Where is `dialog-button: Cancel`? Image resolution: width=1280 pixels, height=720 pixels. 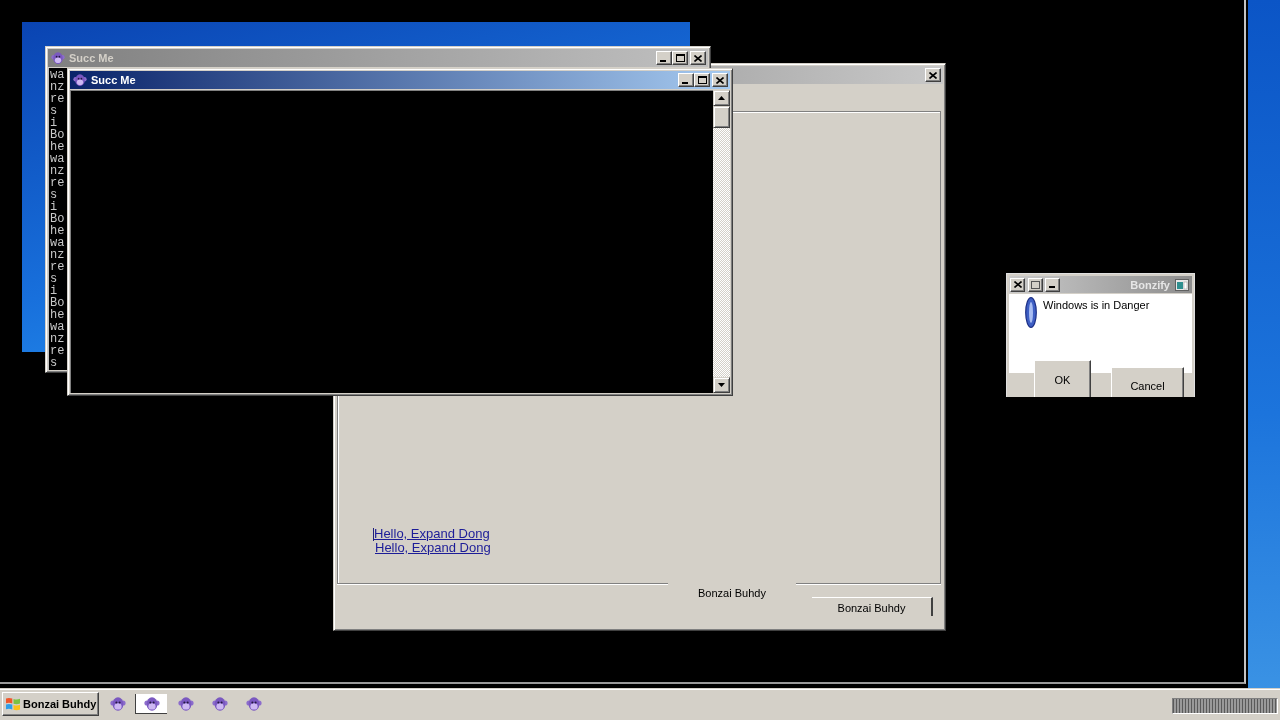 dialog-button: Cancel is located at coordinates (1147, 382).